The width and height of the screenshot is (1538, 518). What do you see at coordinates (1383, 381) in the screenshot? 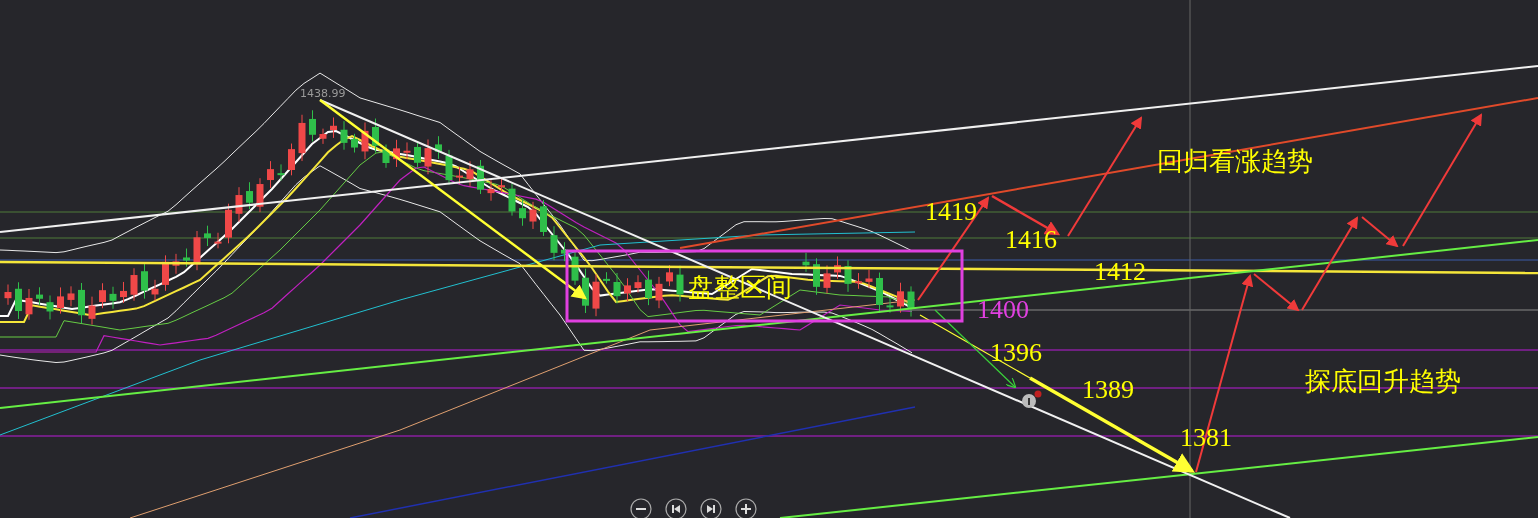
I see `price-label: 探底回升趋势` at bounding box center [1383, 381].